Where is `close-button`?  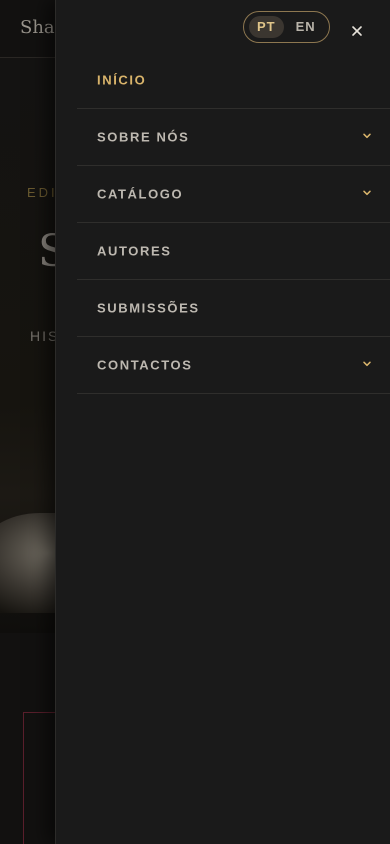 close-button is located at coordinates (357, 31).